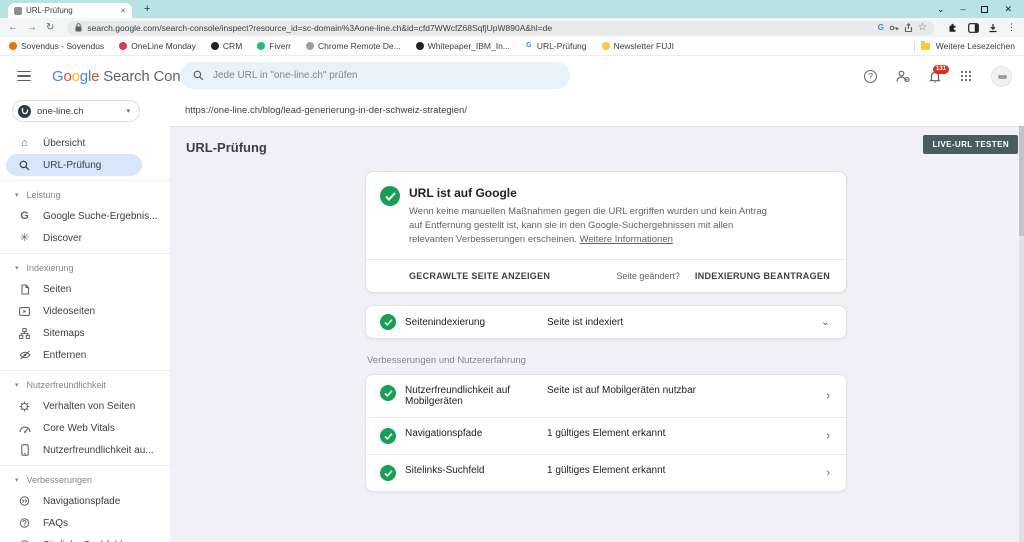 The image size is (1024, 542). What do you see at coordinates (123, 11) in the screenshot?
I see `tab-close-icon: ✕` at bounding box center [123, 11].